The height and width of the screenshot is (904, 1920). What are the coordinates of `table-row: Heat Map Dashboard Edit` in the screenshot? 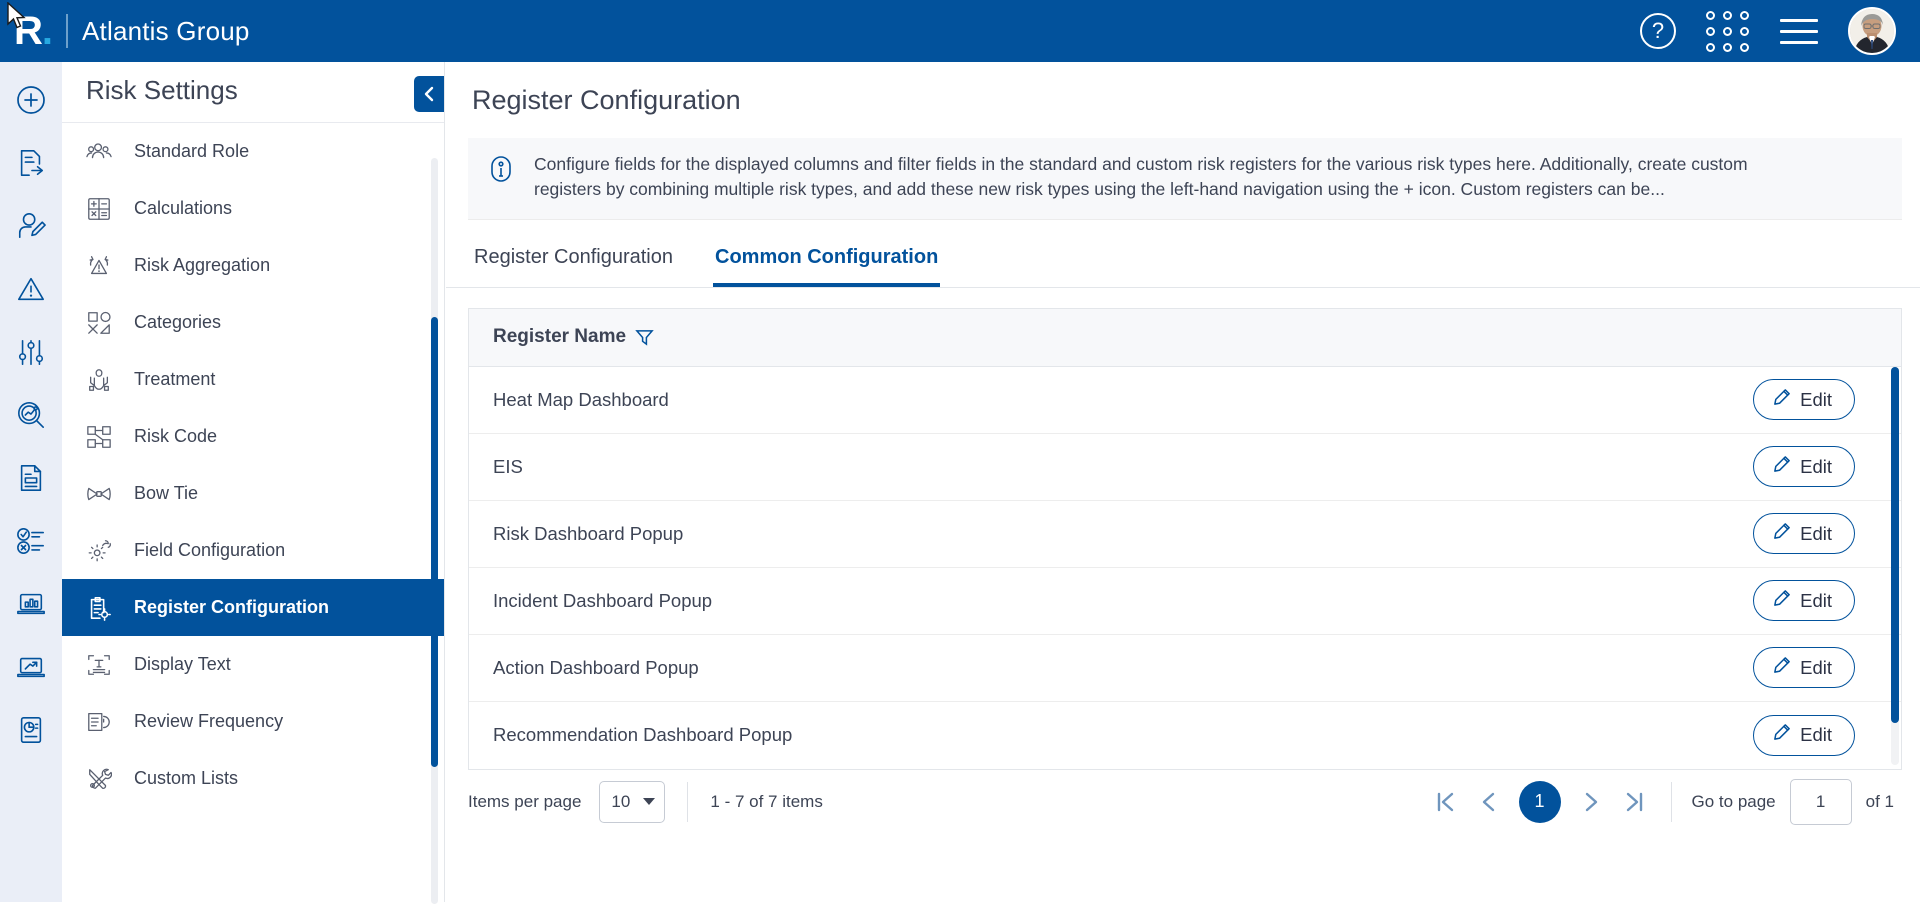 It's located at (1185, 400).